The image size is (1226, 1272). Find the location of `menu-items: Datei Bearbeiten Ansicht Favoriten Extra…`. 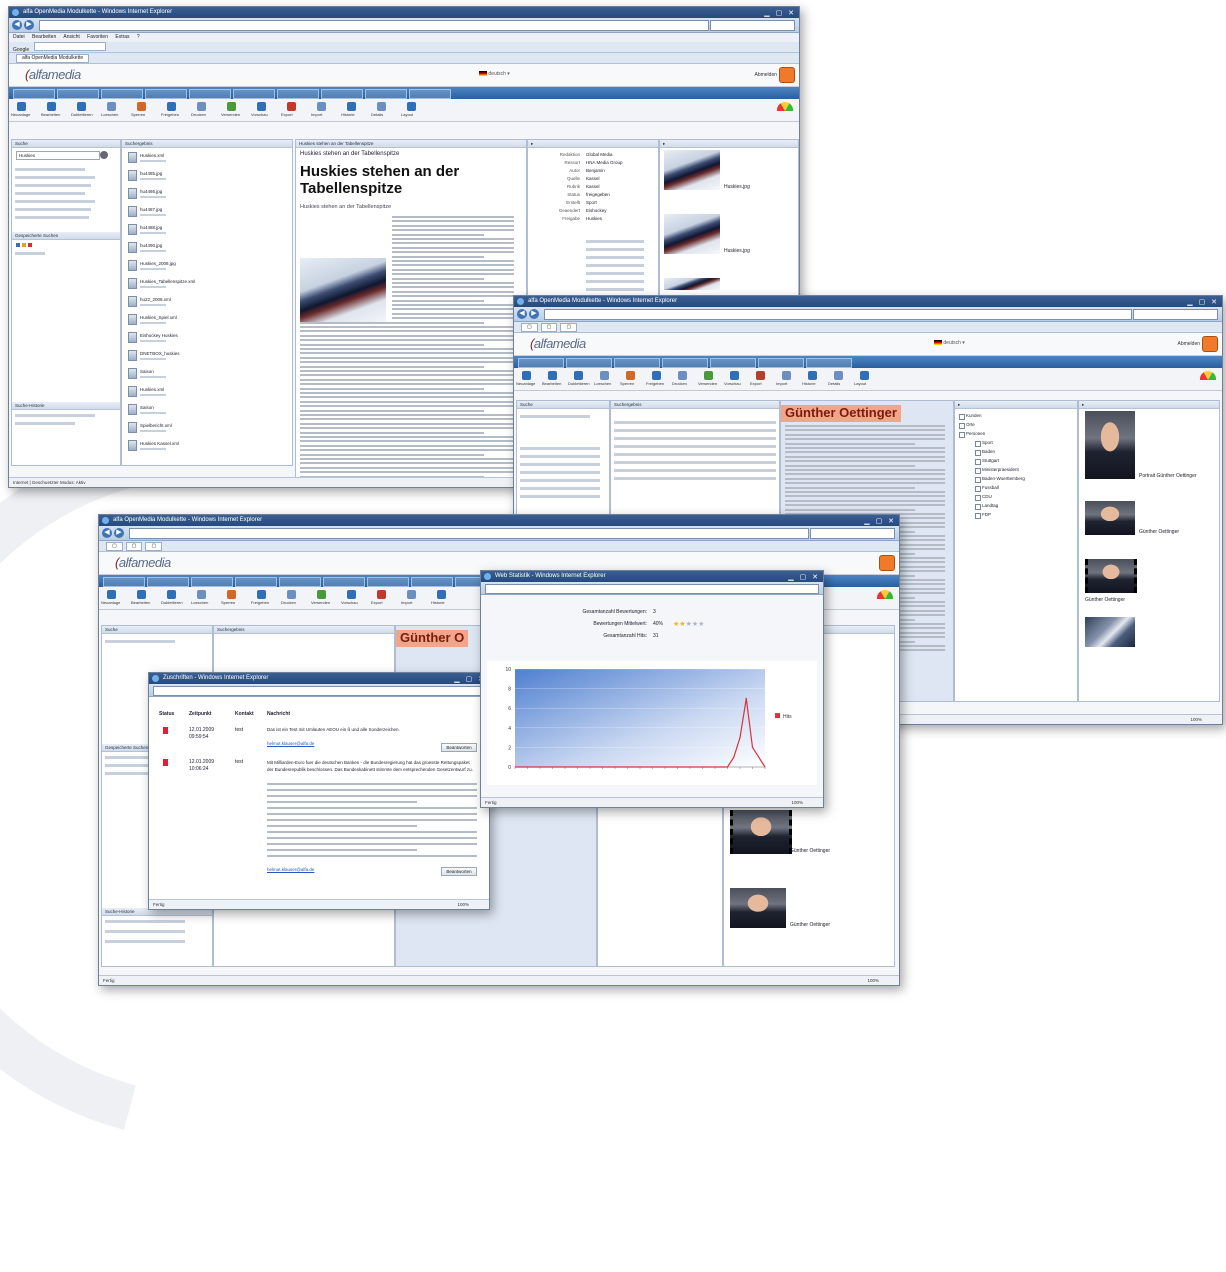

menu-items: Datei Bearbeiten Ansicht Favoriten Extra… is located at coordinates (76, 37).